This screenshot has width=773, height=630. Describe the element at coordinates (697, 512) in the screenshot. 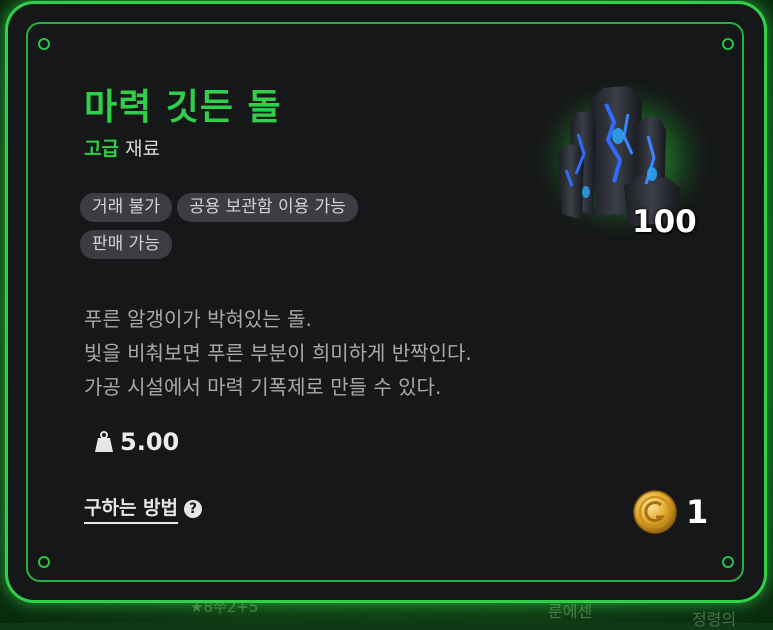

I see `price-value: 1` at that location.